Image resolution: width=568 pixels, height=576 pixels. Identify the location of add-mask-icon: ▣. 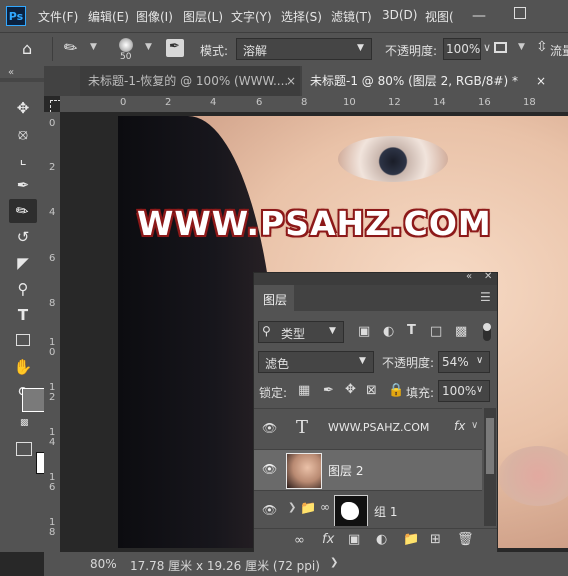
(354, 539).